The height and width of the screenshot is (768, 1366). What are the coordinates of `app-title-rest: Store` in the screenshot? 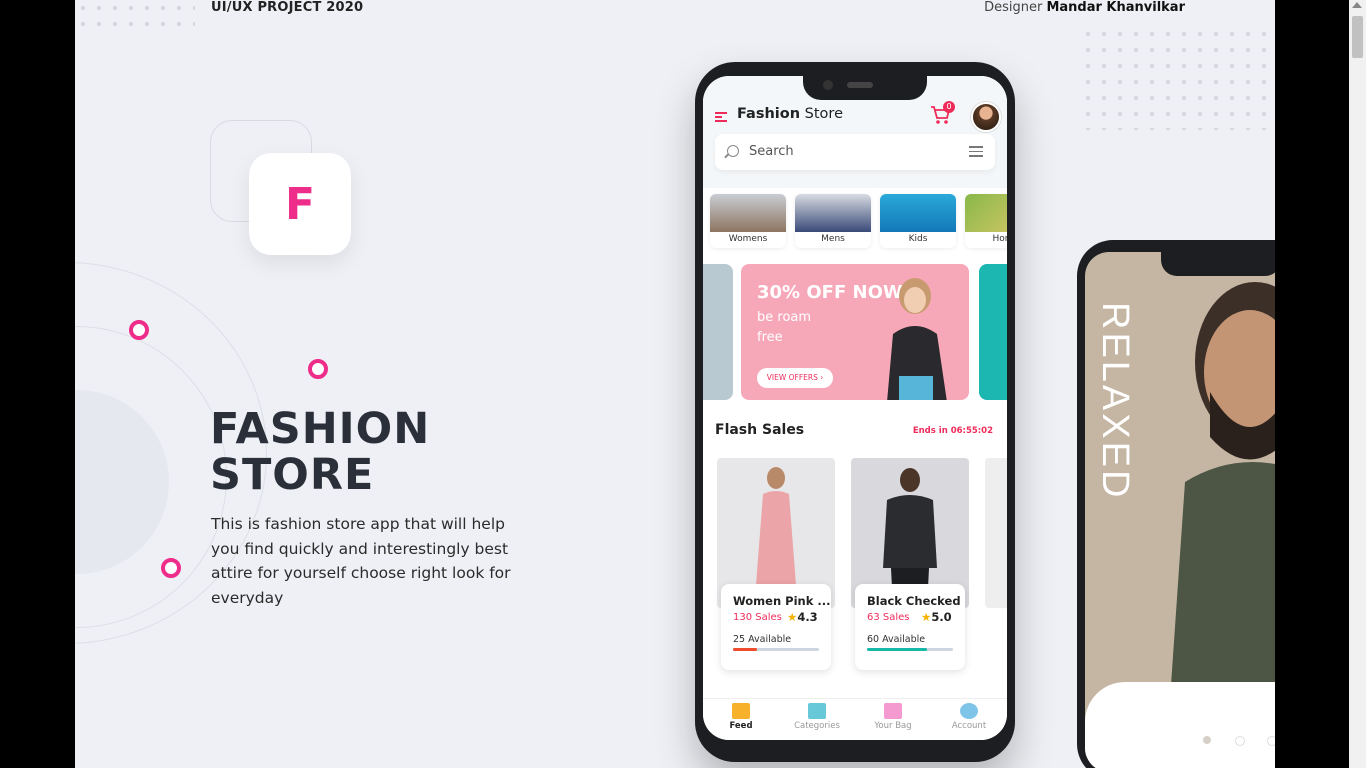 It's located at (823, 114).